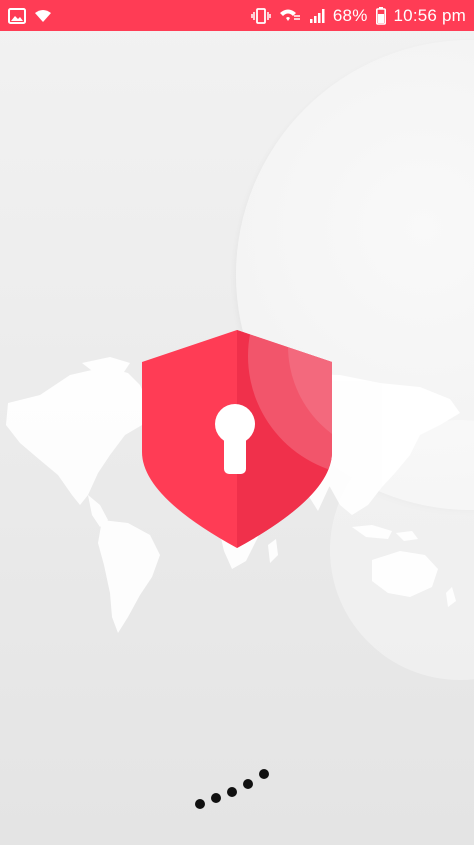 The image size is (474, 845). Describe the element at coordinates (43, 16) in the screenshot. I see `wifi-icon` at that location.